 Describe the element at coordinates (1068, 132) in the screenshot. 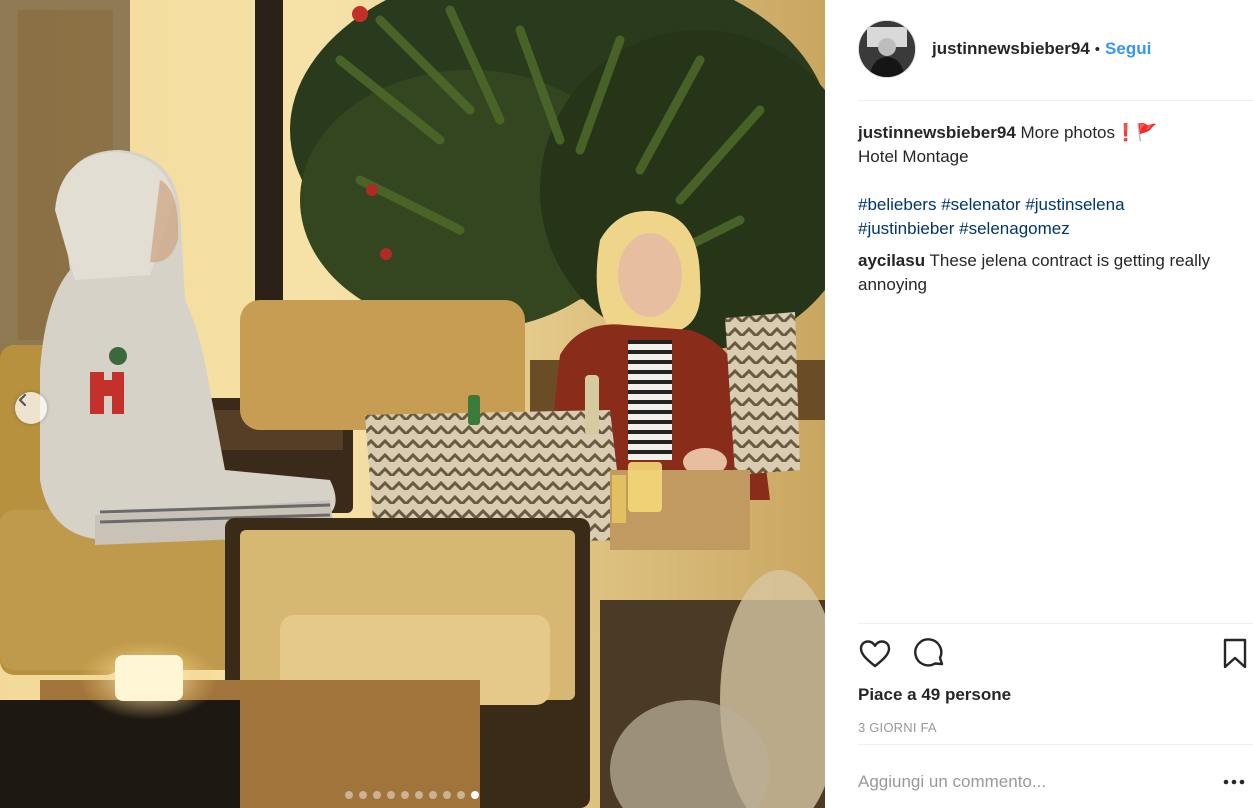

I see `caption-text: More photos` at that location.